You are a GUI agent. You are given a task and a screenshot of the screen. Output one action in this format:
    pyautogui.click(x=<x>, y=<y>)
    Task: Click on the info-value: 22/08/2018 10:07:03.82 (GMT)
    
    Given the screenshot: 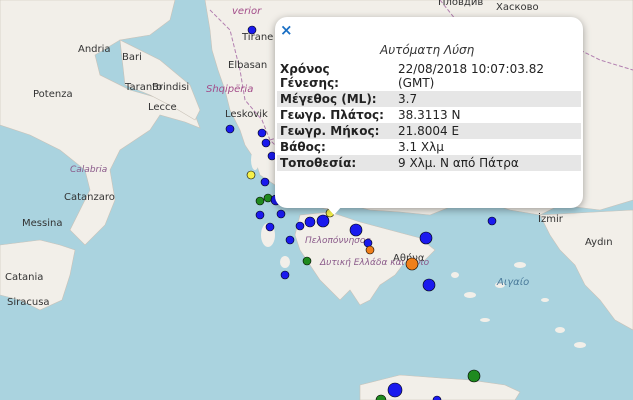 What is the action you would take?
    pyautogui.click(x=471, y=76)
    